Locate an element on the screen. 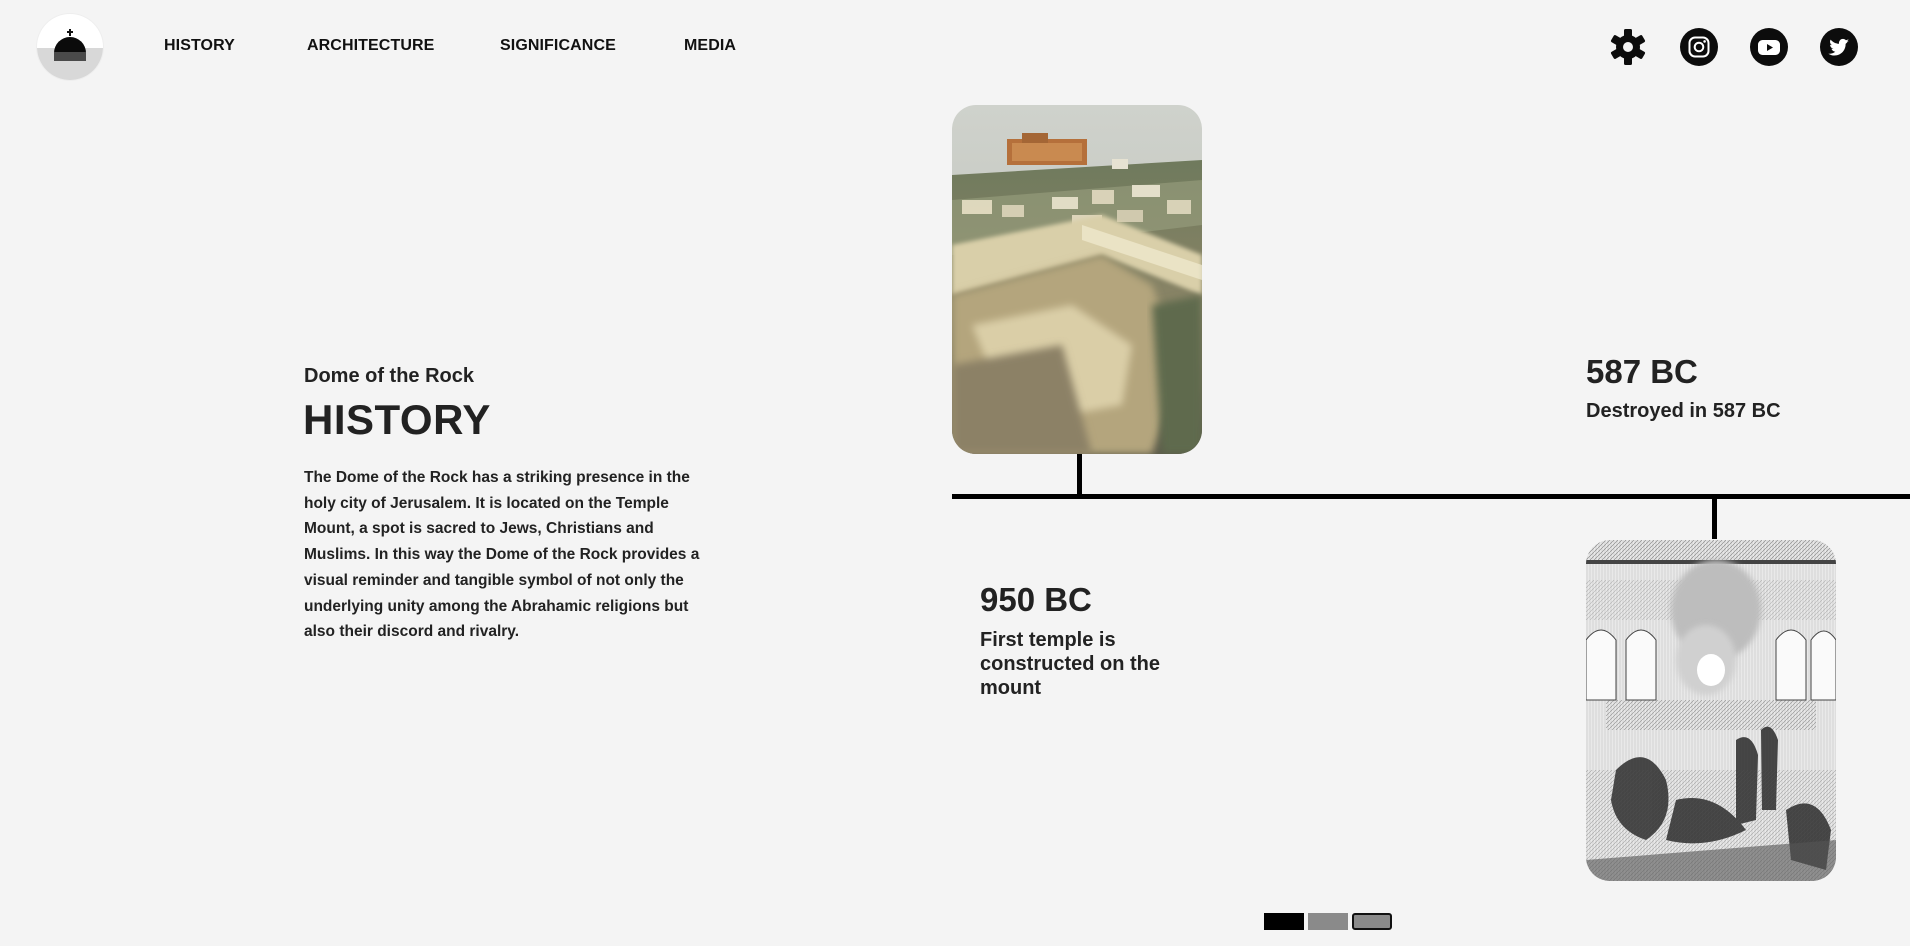  event-text-2: Destroyed in 587 BC is located at coordinates (1683, 411).